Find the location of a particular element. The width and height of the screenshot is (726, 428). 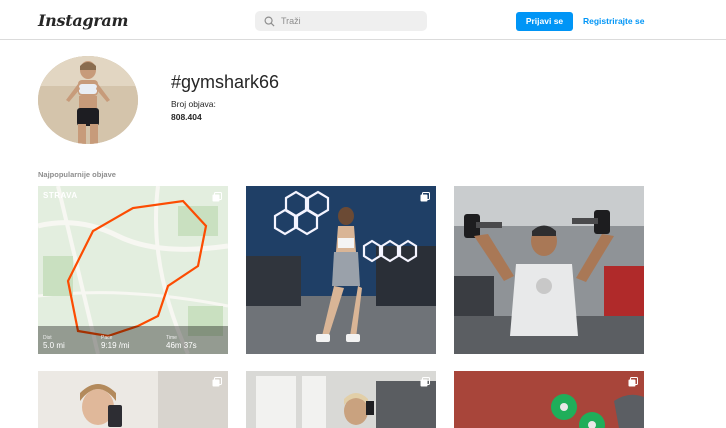

post-tile-gym-woman is located at coordinates (341, 270).